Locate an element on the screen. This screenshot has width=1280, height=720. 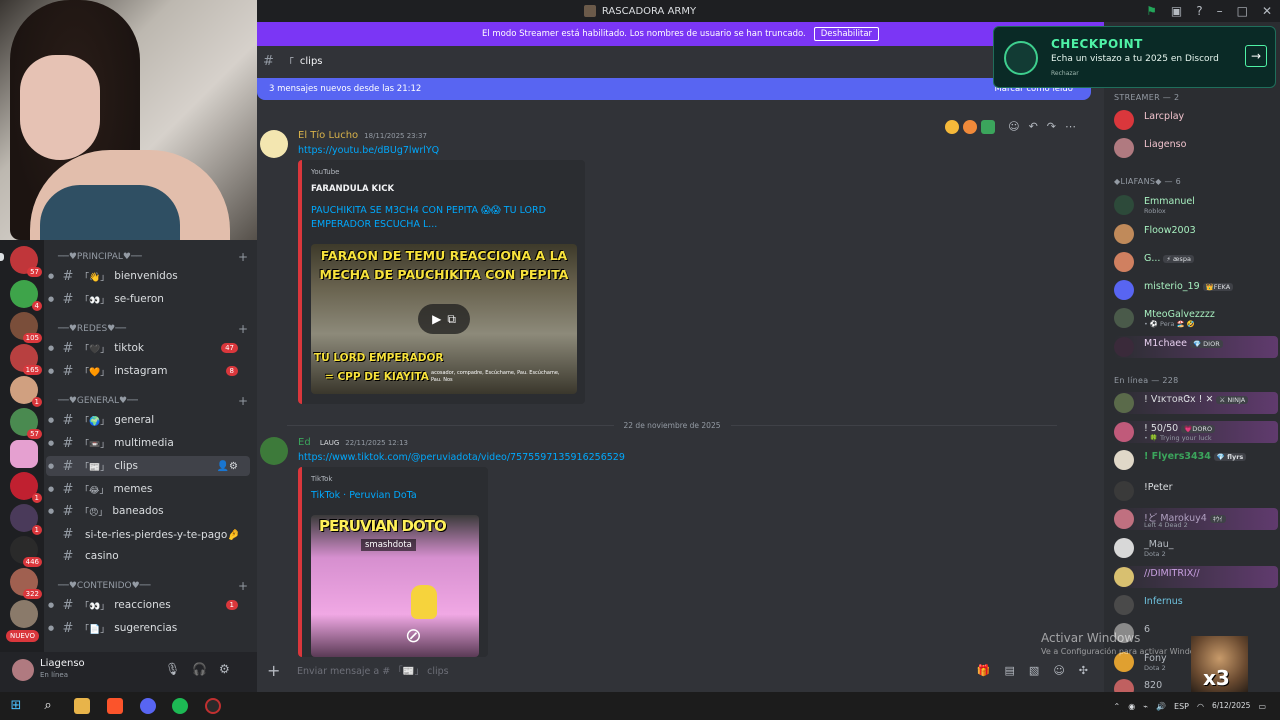
play-button: ▶ ⧉ is located at coordinates (444, 319).